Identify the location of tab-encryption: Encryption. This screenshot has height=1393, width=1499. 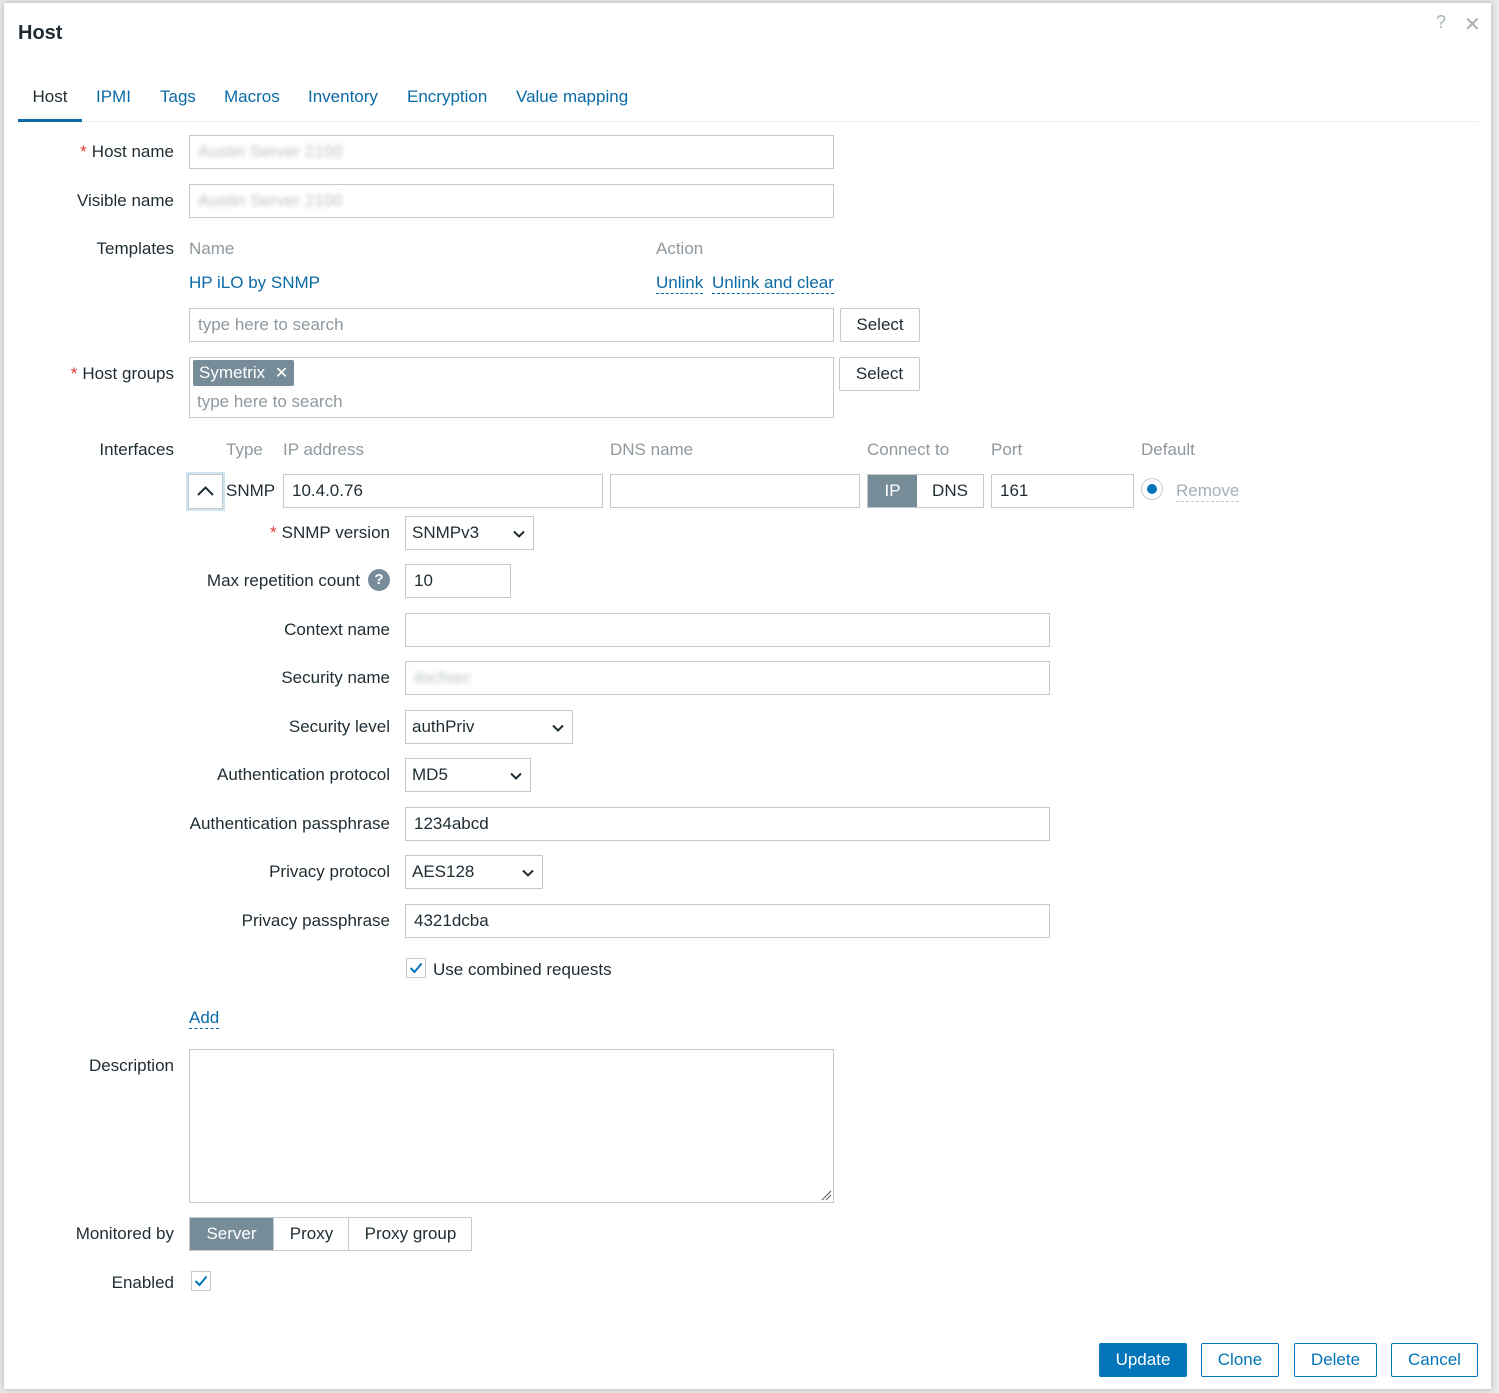
(447, 101).